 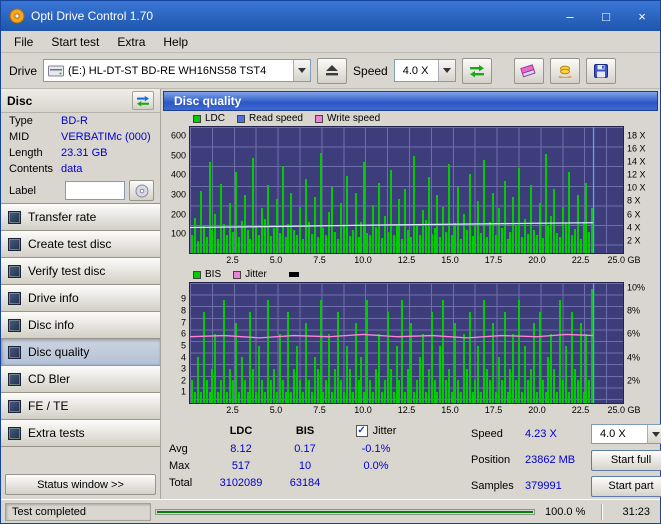 I want to click on axis-tick: 17.5, so click(x=493, y=410).